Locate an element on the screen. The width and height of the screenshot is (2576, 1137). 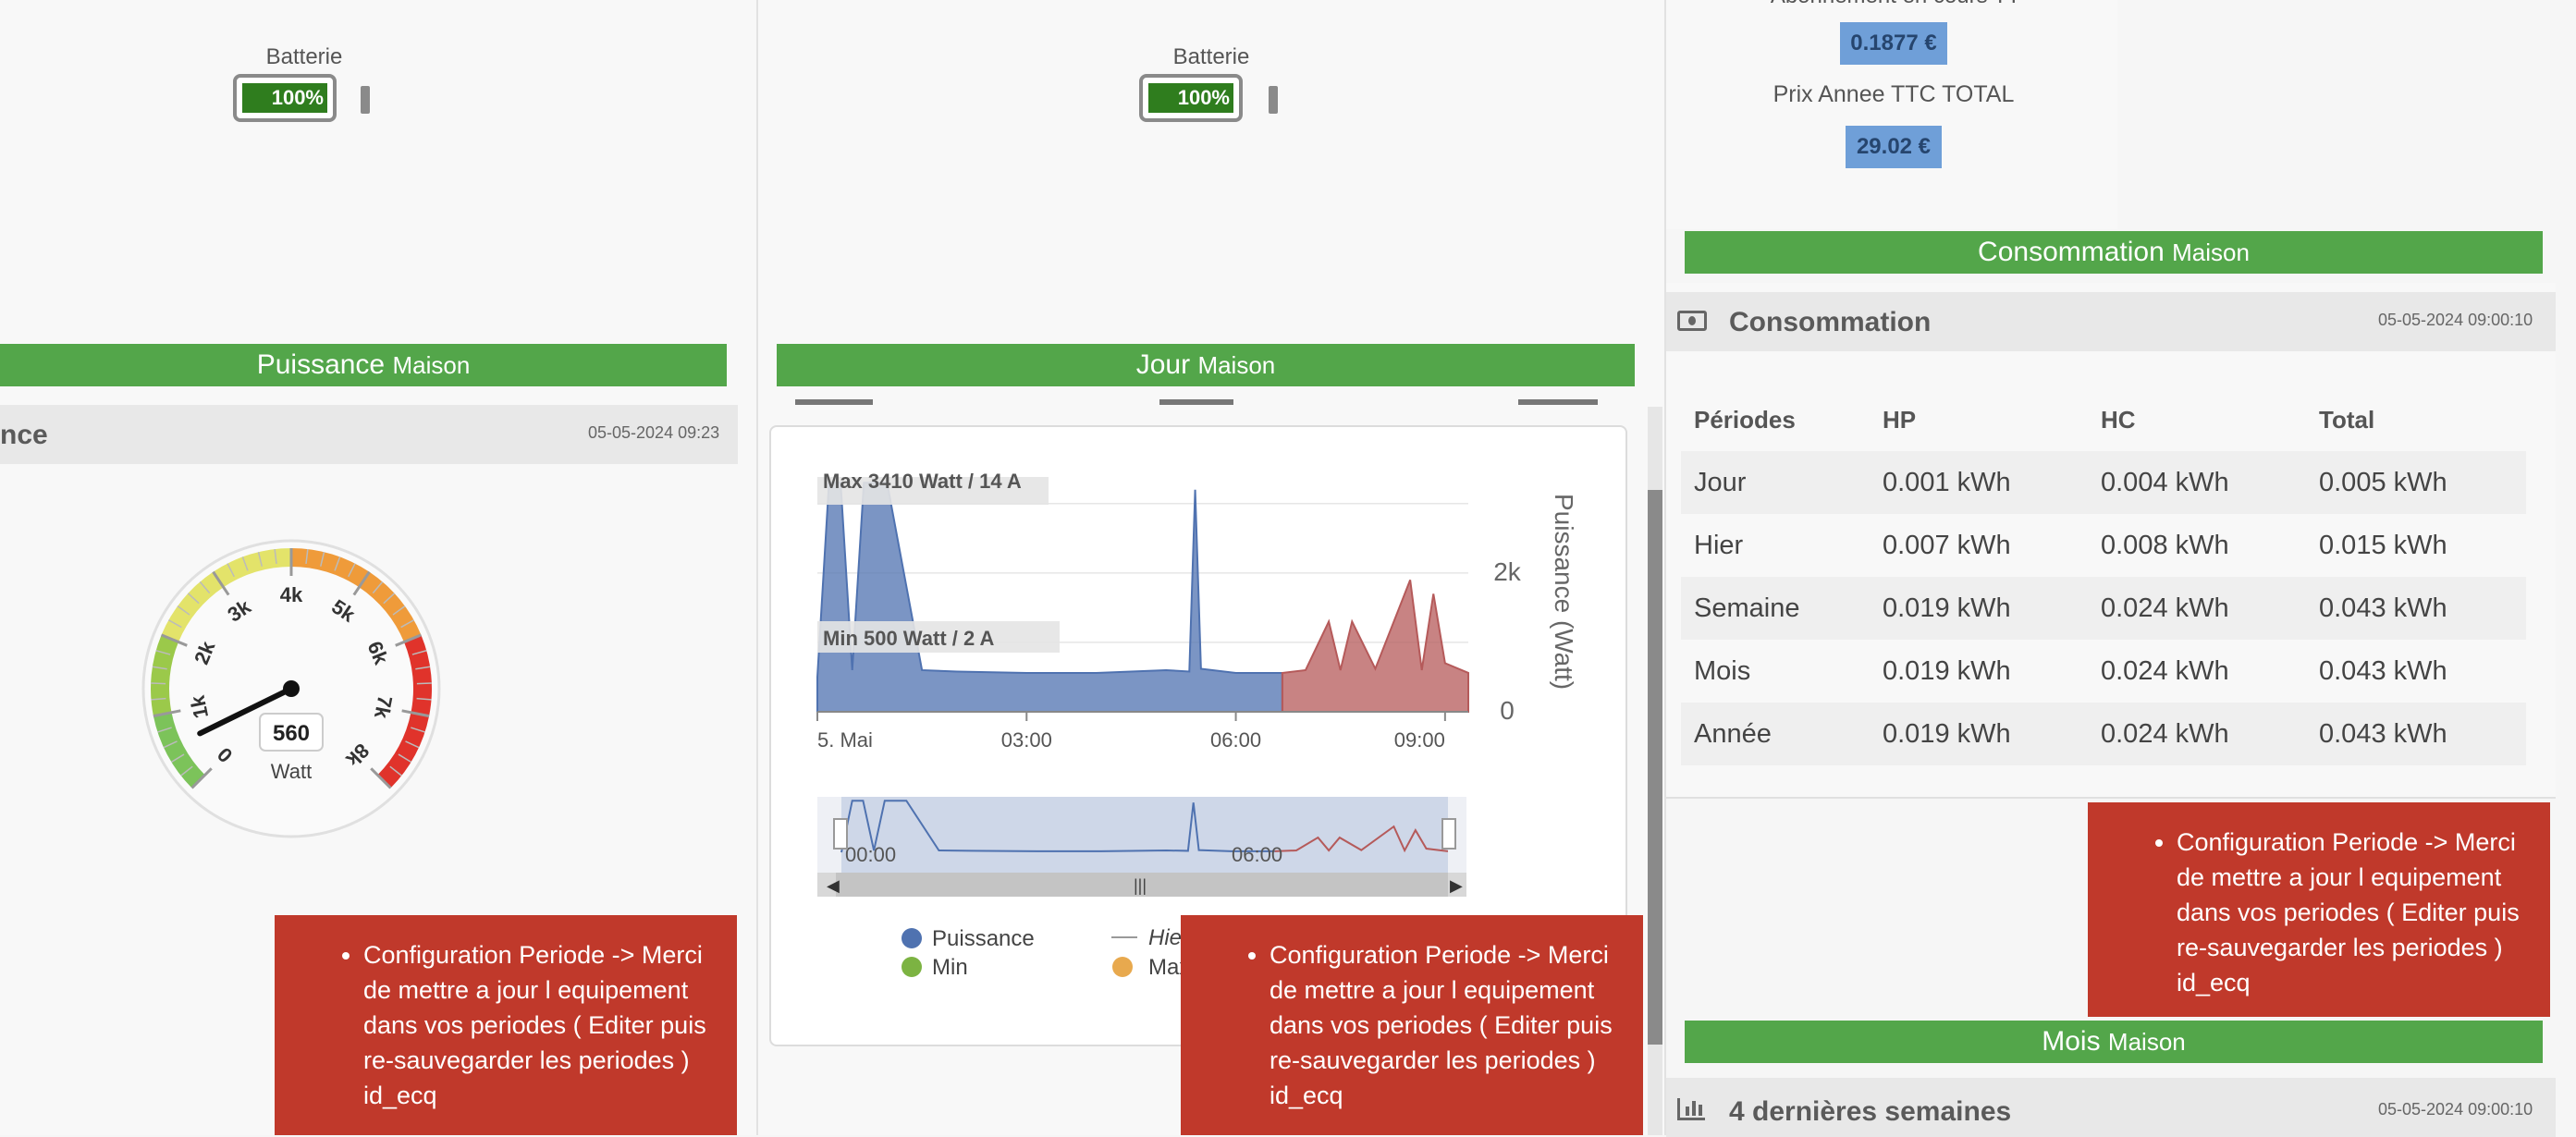
table-header: HC is located at coordinates (2118, 419).